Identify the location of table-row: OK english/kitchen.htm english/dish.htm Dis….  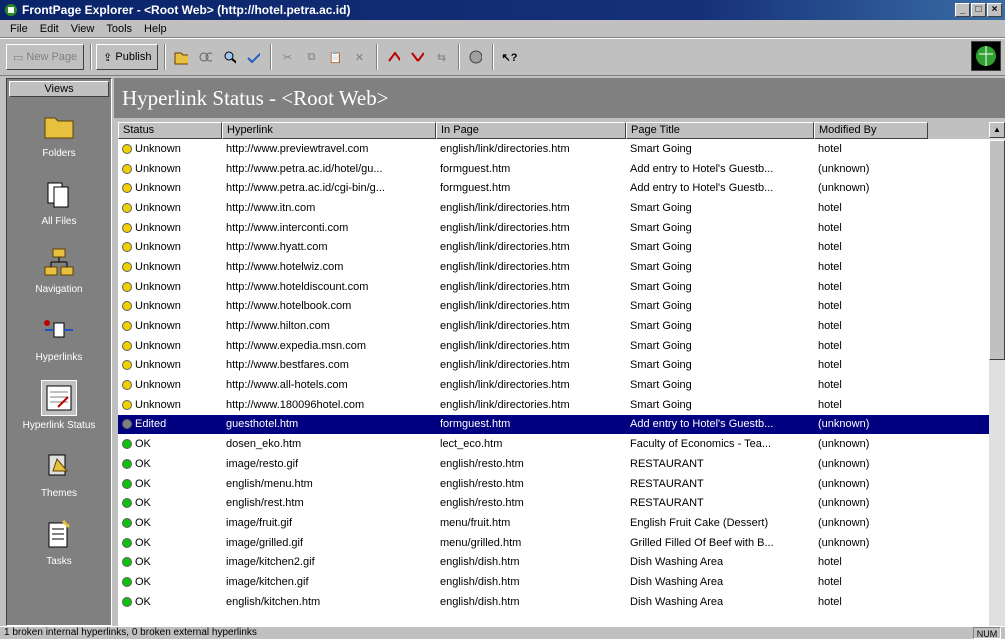
(561, 602).